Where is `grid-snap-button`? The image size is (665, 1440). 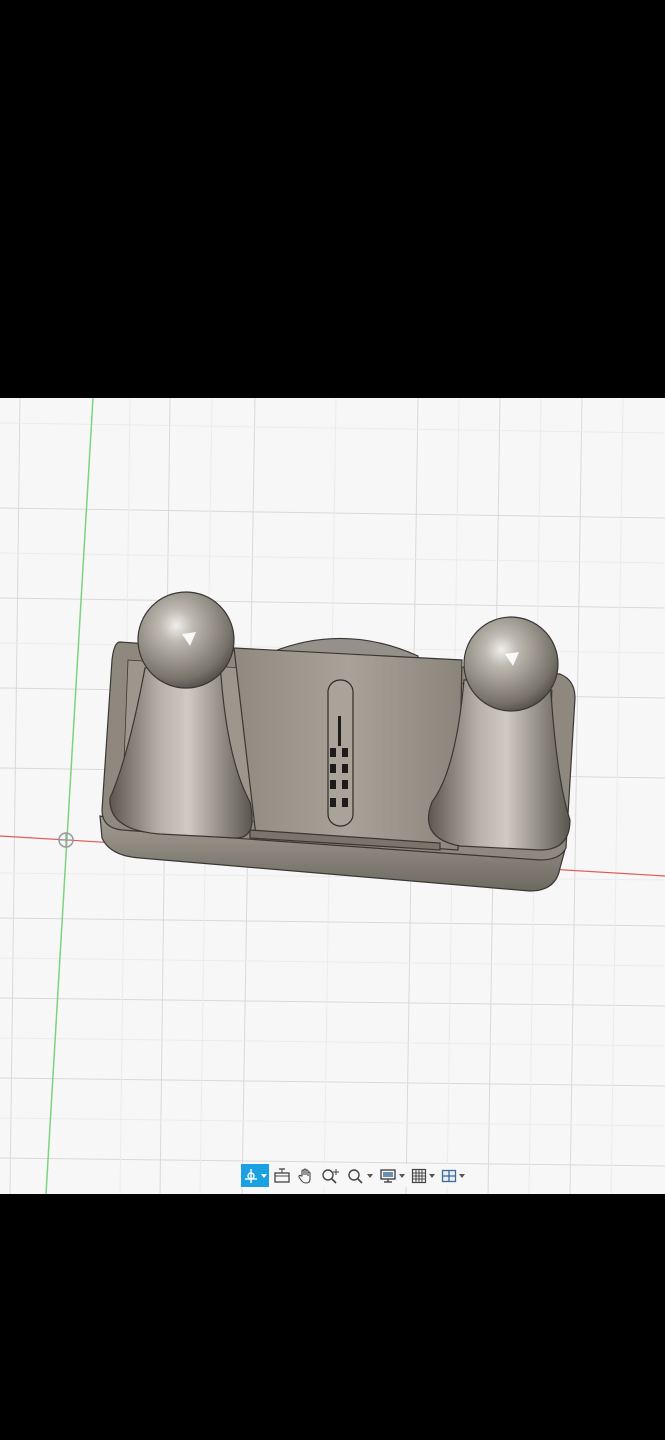
grid-snap-button is located at coordinates (423, 1175).